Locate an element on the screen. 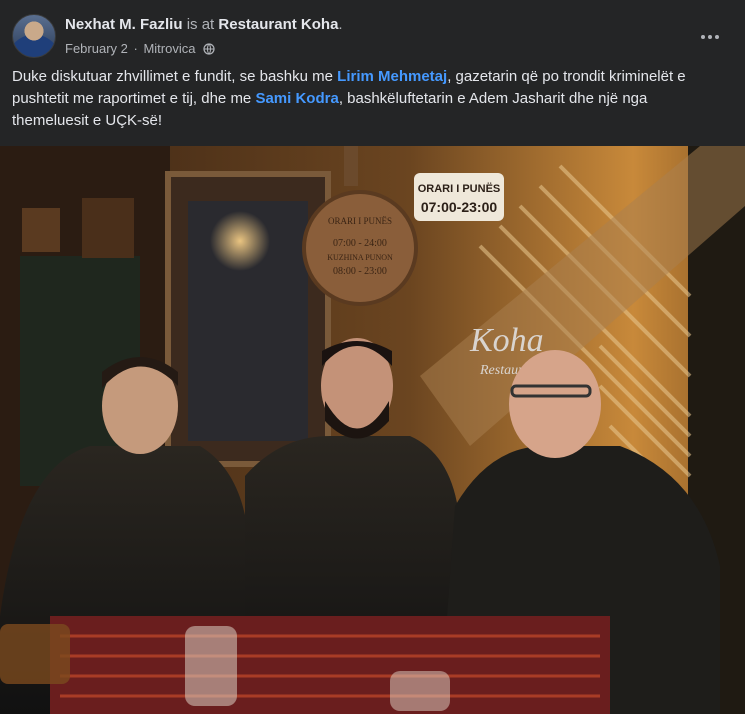 Image resolution: width=745 pixels, height=714 pixels. glass-right is located at coordinates (420, 691).